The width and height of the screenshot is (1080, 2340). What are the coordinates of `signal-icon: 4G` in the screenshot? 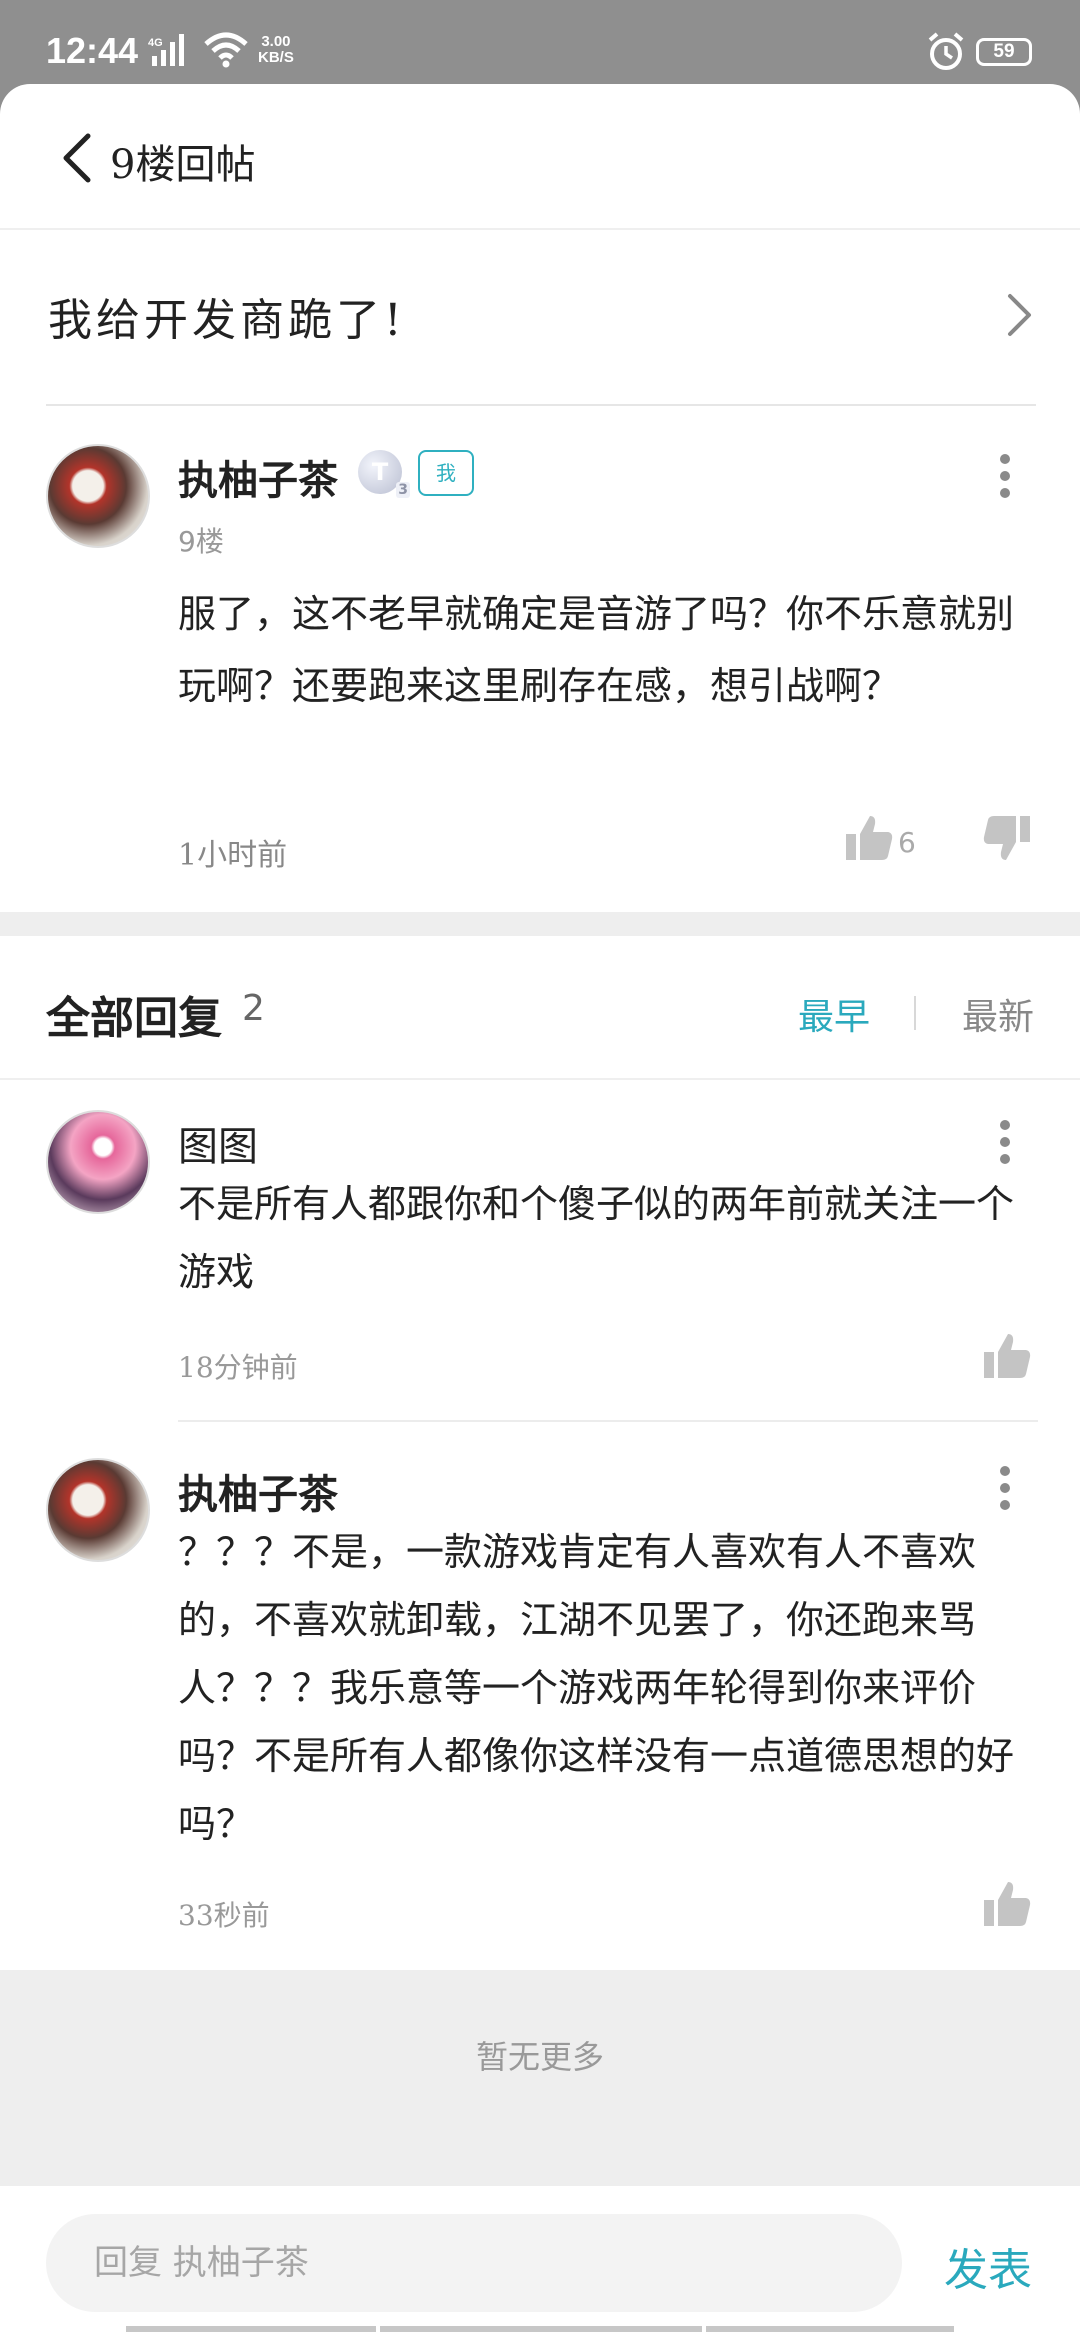 It's located at (166, 50).